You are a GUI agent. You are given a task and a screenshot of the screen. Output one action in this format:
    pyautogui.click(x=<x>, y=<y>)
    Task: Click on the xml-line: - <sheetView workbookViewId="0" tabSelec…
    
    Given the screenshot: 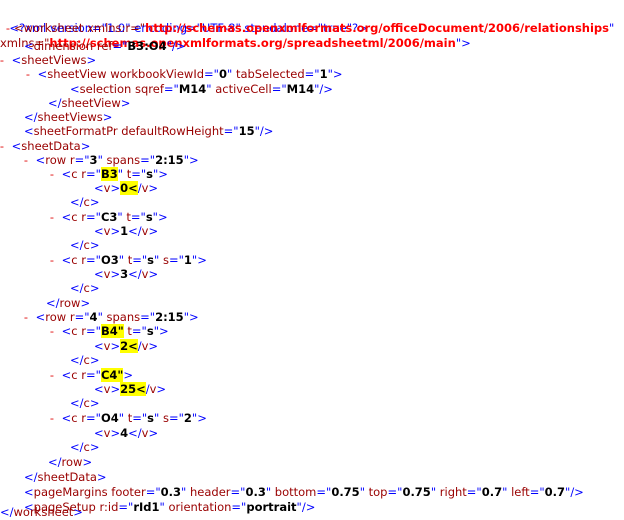 What is the action you would take?
    pyautogui.click(x=182, y=74)
    